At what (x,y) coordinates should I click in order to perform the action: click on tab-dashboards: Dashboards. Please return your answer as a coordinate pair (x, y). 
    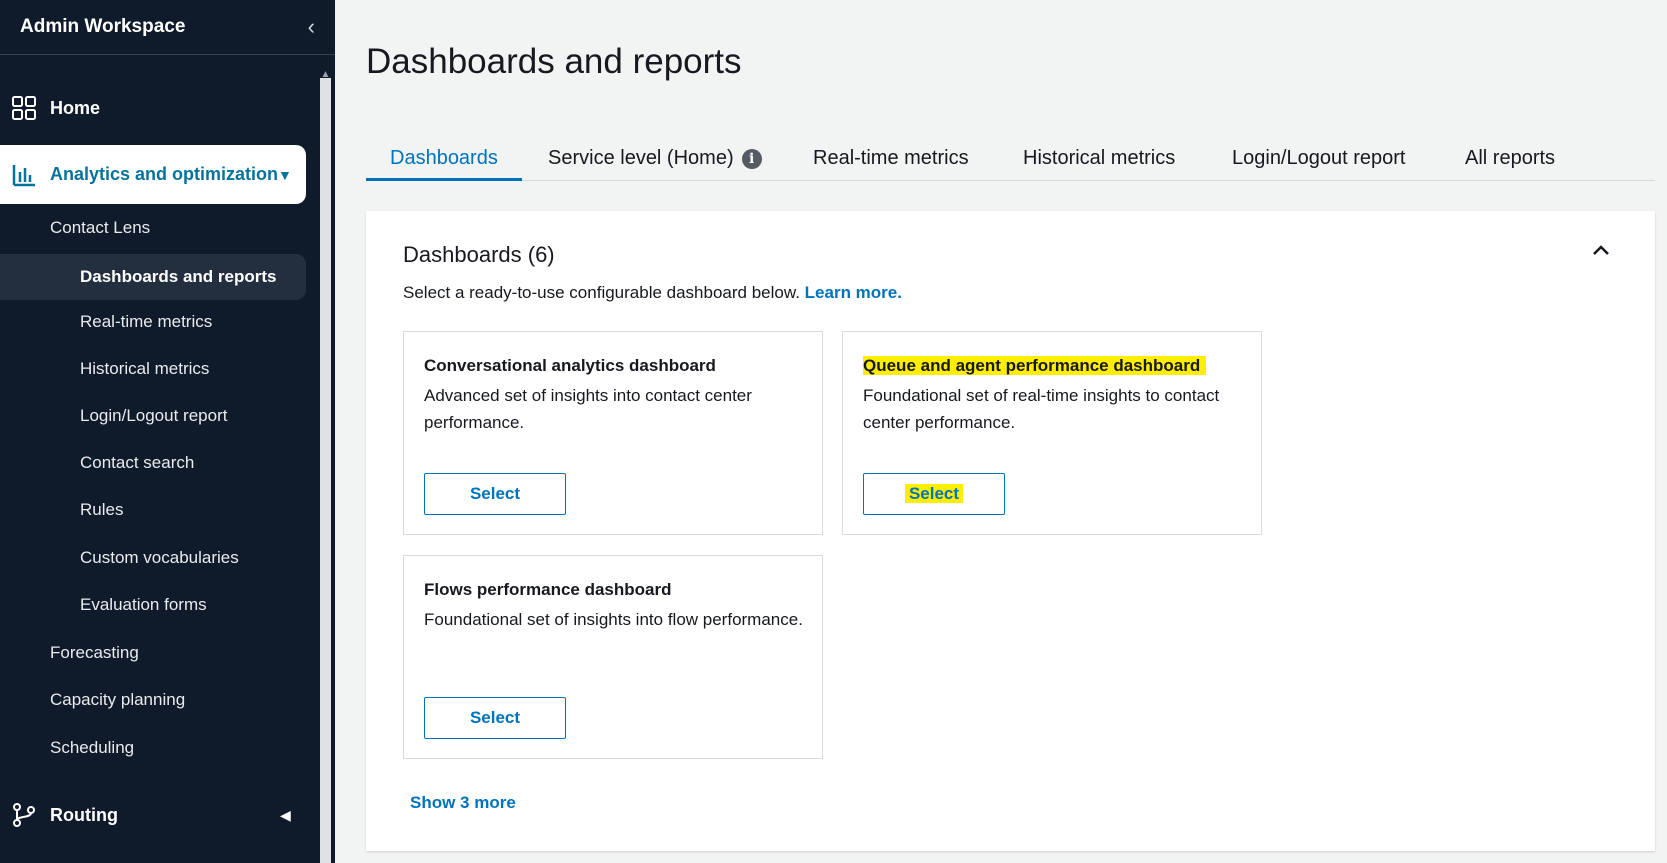
    Looking at the image, I should click on (444, 158).